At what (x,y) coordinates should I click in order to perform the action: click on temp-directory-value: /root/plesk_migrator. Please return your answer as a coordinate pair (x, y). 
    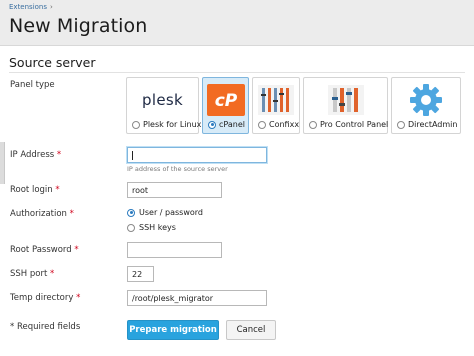
    Looking at the image, I should click on (173, 298).